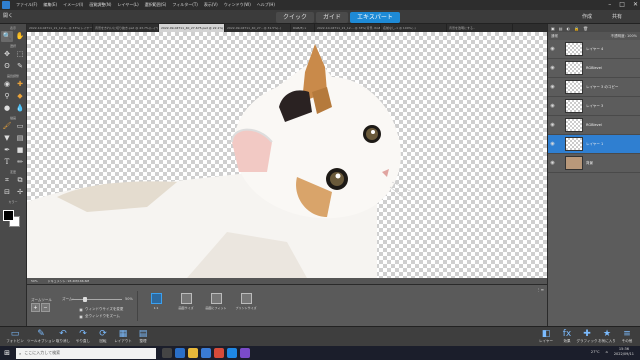  I want to click on opacity-value: 100%, so click(632, 36).